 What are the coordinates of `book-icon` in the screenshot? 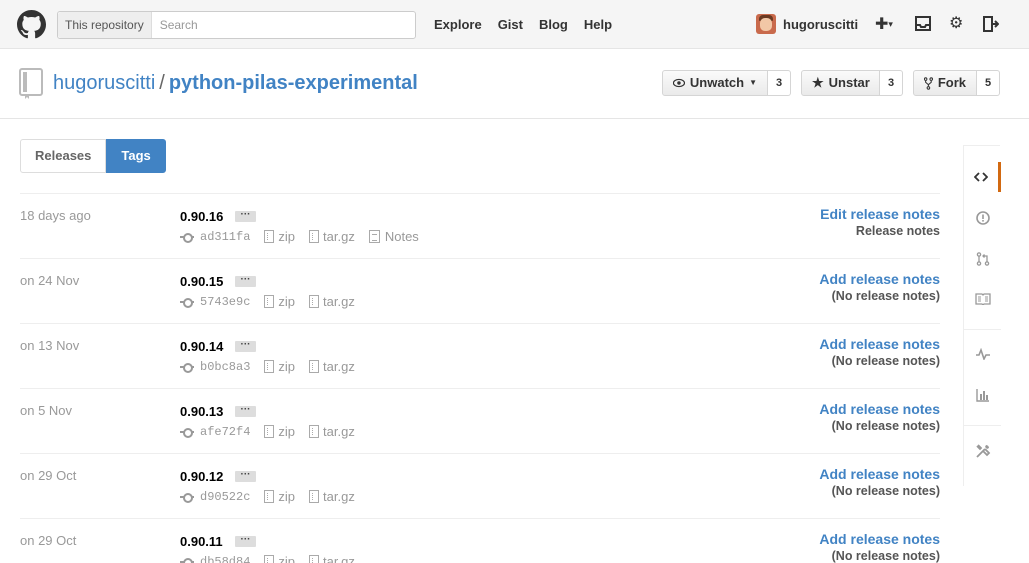 It's located at (982, 299).